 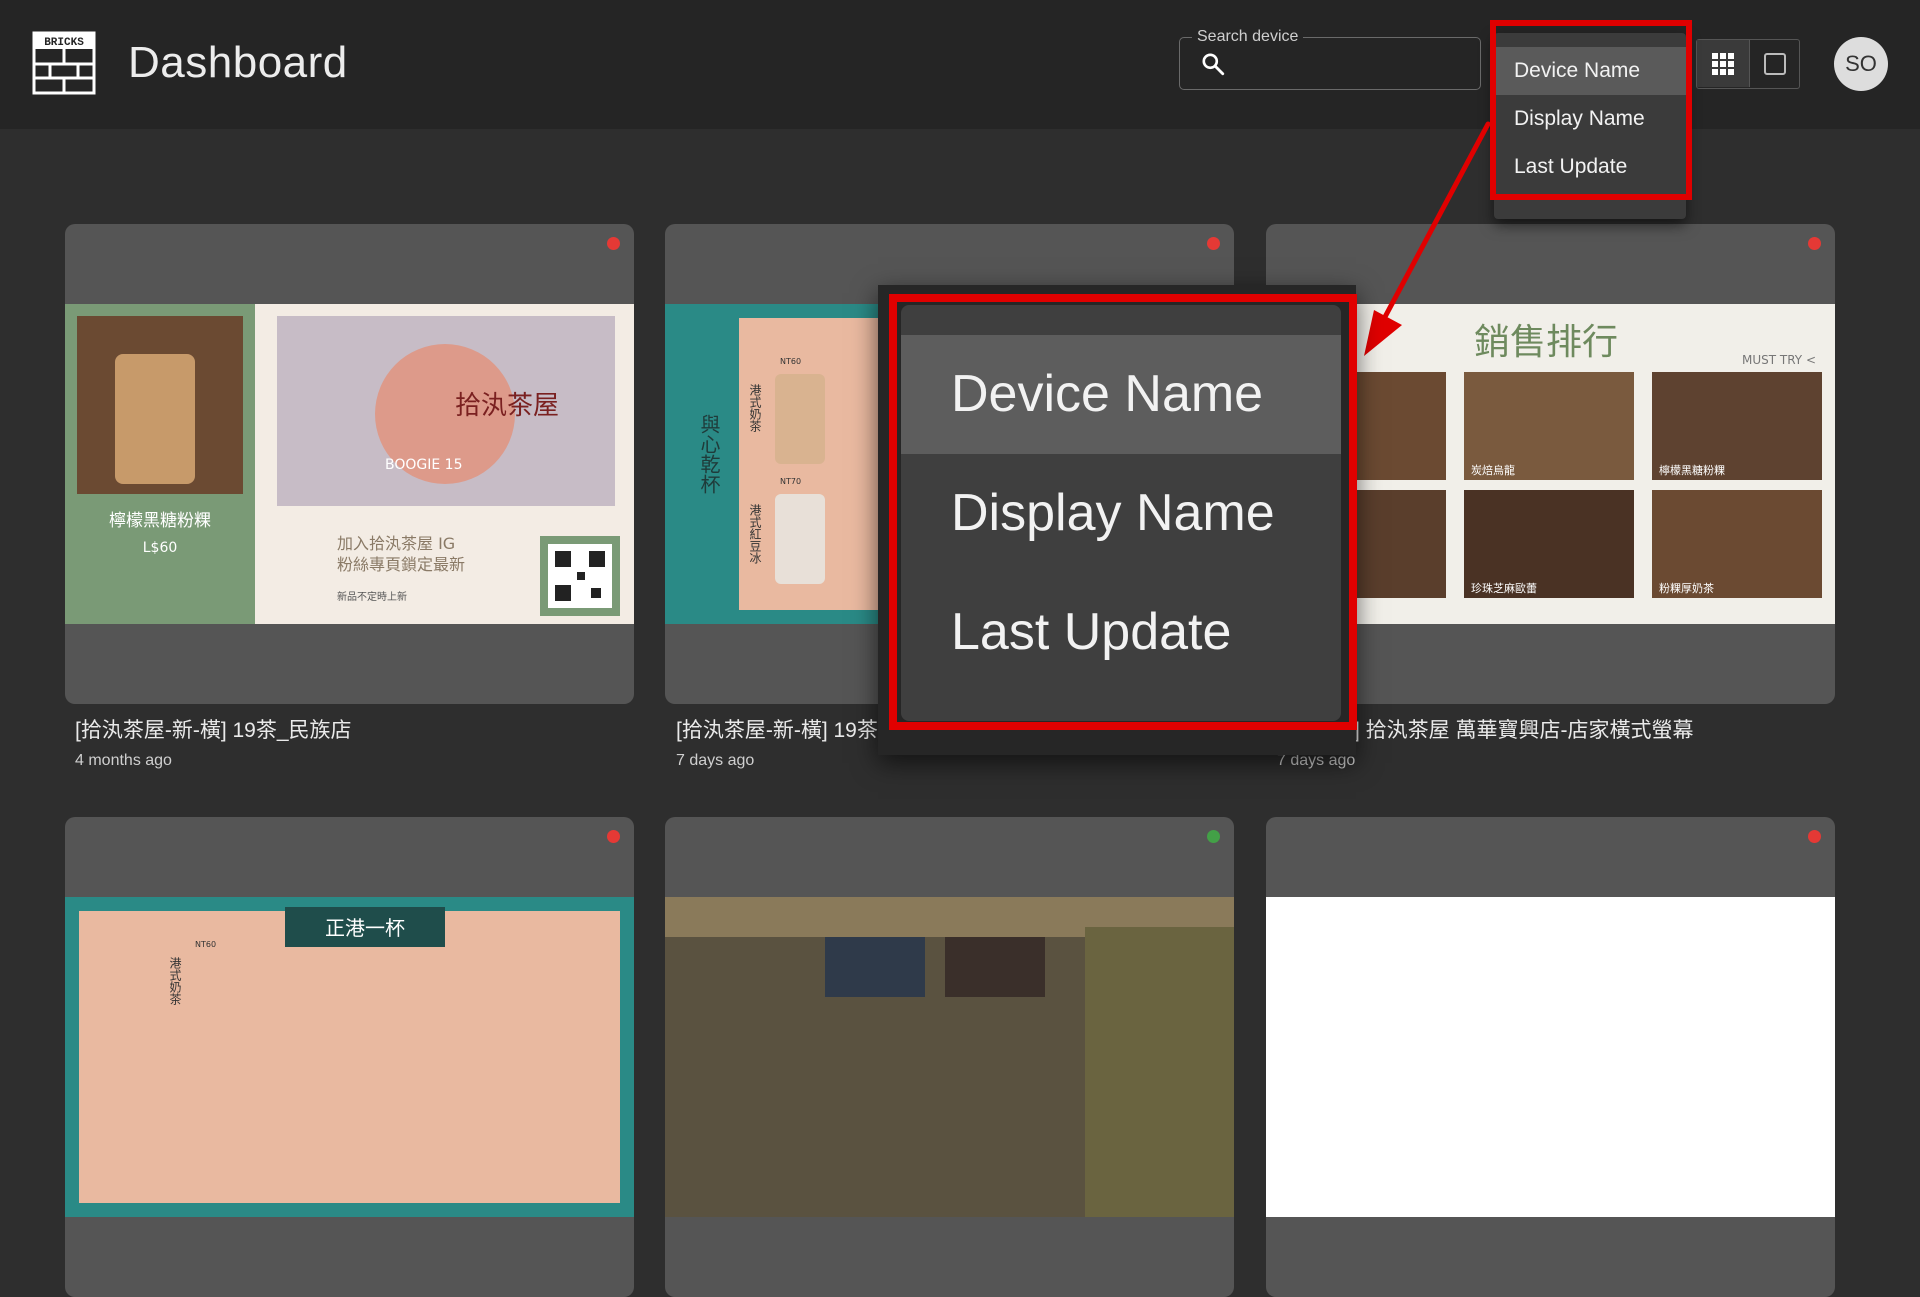 I want to click on view-toggle, so click(x=1748, y=64).